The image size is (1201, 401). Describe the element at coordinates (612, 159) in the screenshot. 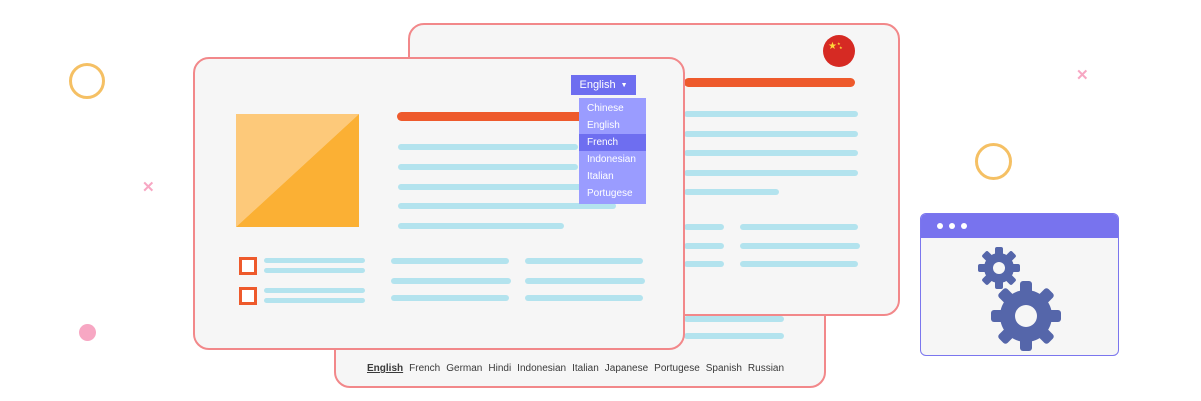

I see `language-option: Indonesian` at that location.